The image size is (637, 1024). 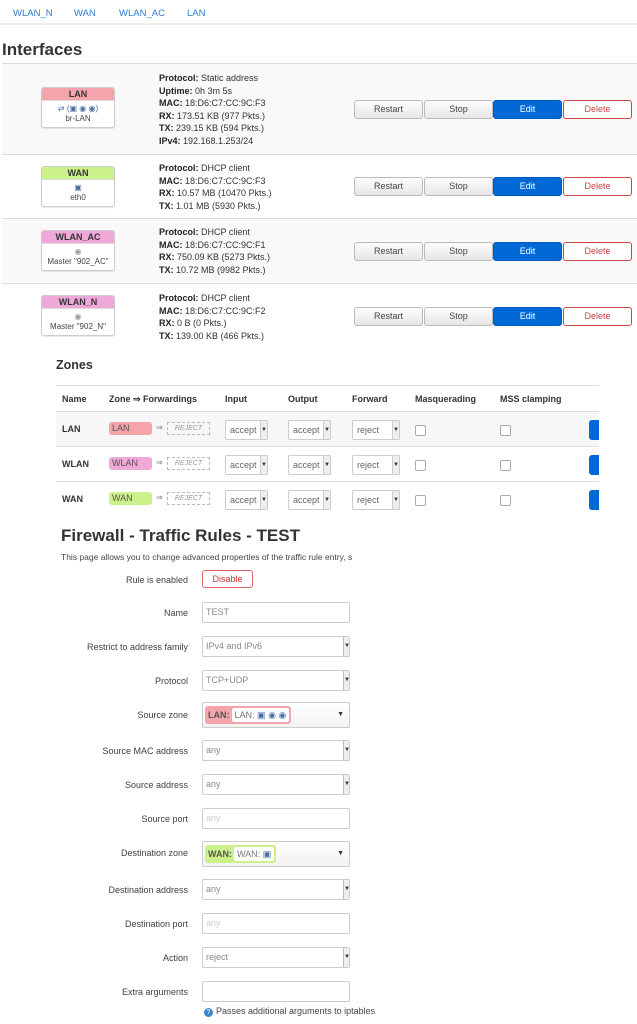 What do you see at coordinates (153, 399) in the screenshot?
I see `col-forwardings: Zone ⇒ Forwardings` at bounding box center [153, 399].